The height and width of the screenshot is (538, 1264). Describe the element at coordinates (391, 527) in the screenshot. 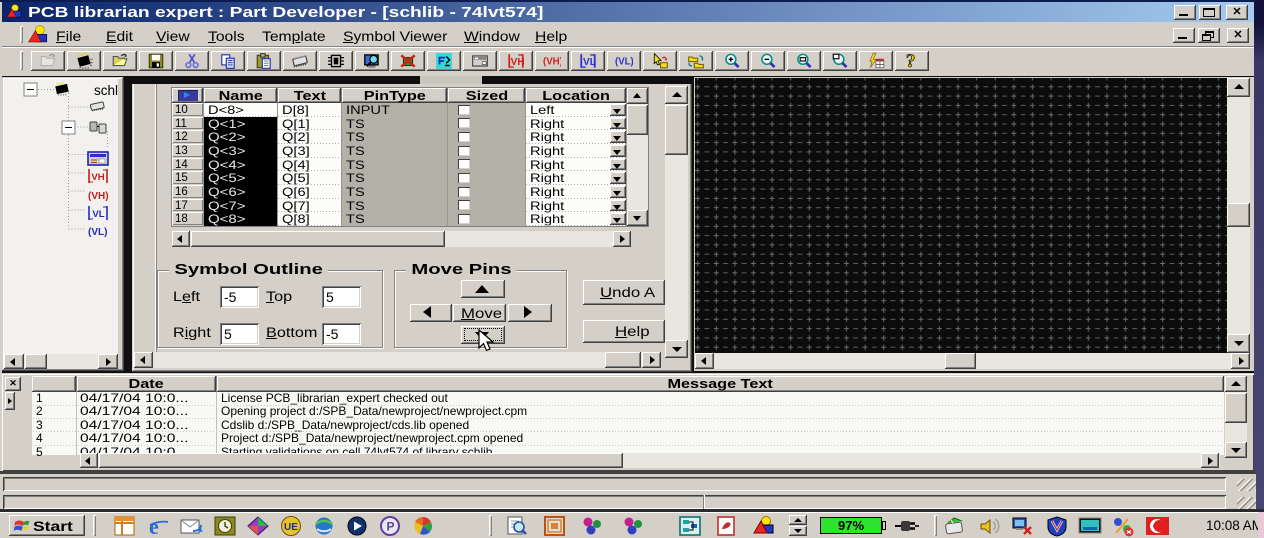

I see `svg-text: P` at that location.